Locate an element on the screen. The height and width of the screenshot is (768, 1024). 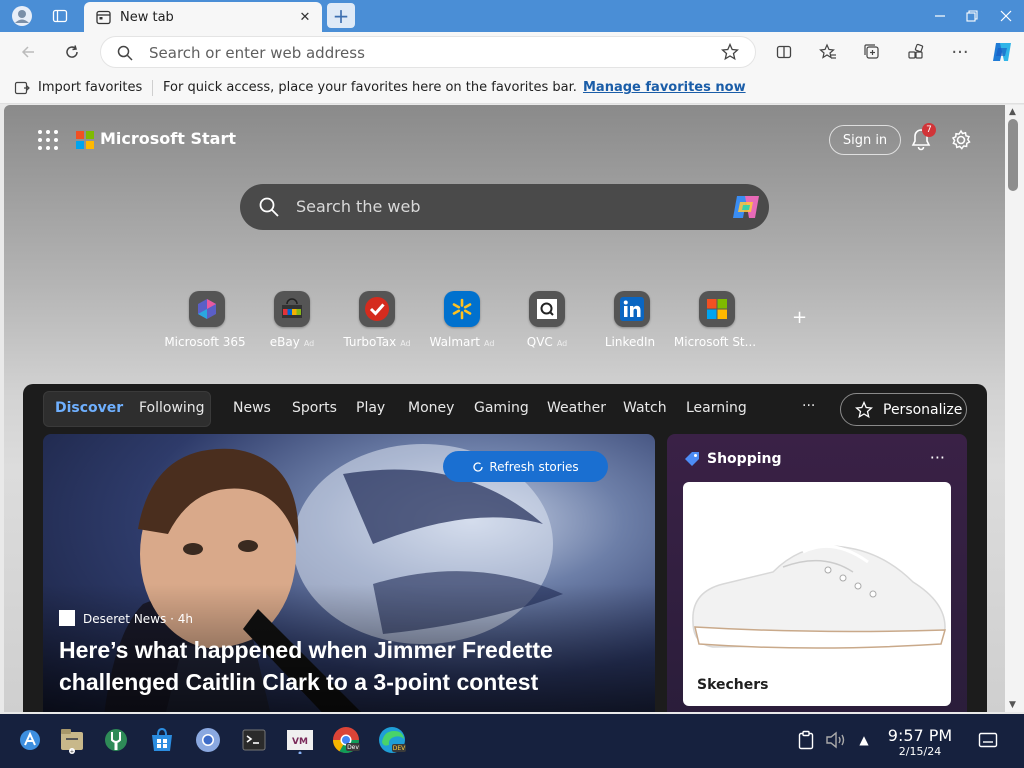
scroll-up-icon: ▲ is located at coordinates (1012, 112).